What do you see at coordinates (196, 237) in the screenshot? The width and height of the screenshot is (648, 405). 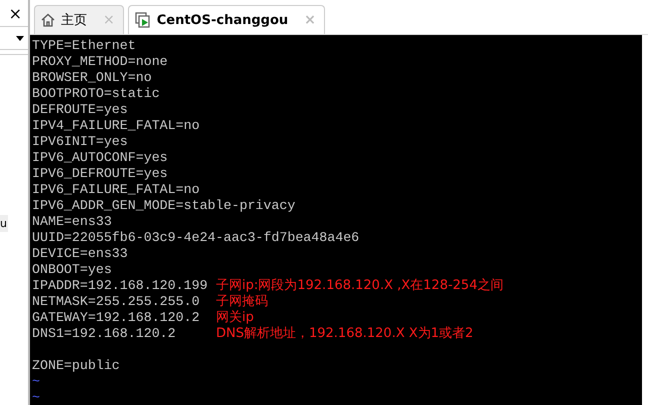 I see `config-line: UUID=22055fb6-03c9-4e24-aac3-fd7bea48a4e6` at bounding box center [196, 237].